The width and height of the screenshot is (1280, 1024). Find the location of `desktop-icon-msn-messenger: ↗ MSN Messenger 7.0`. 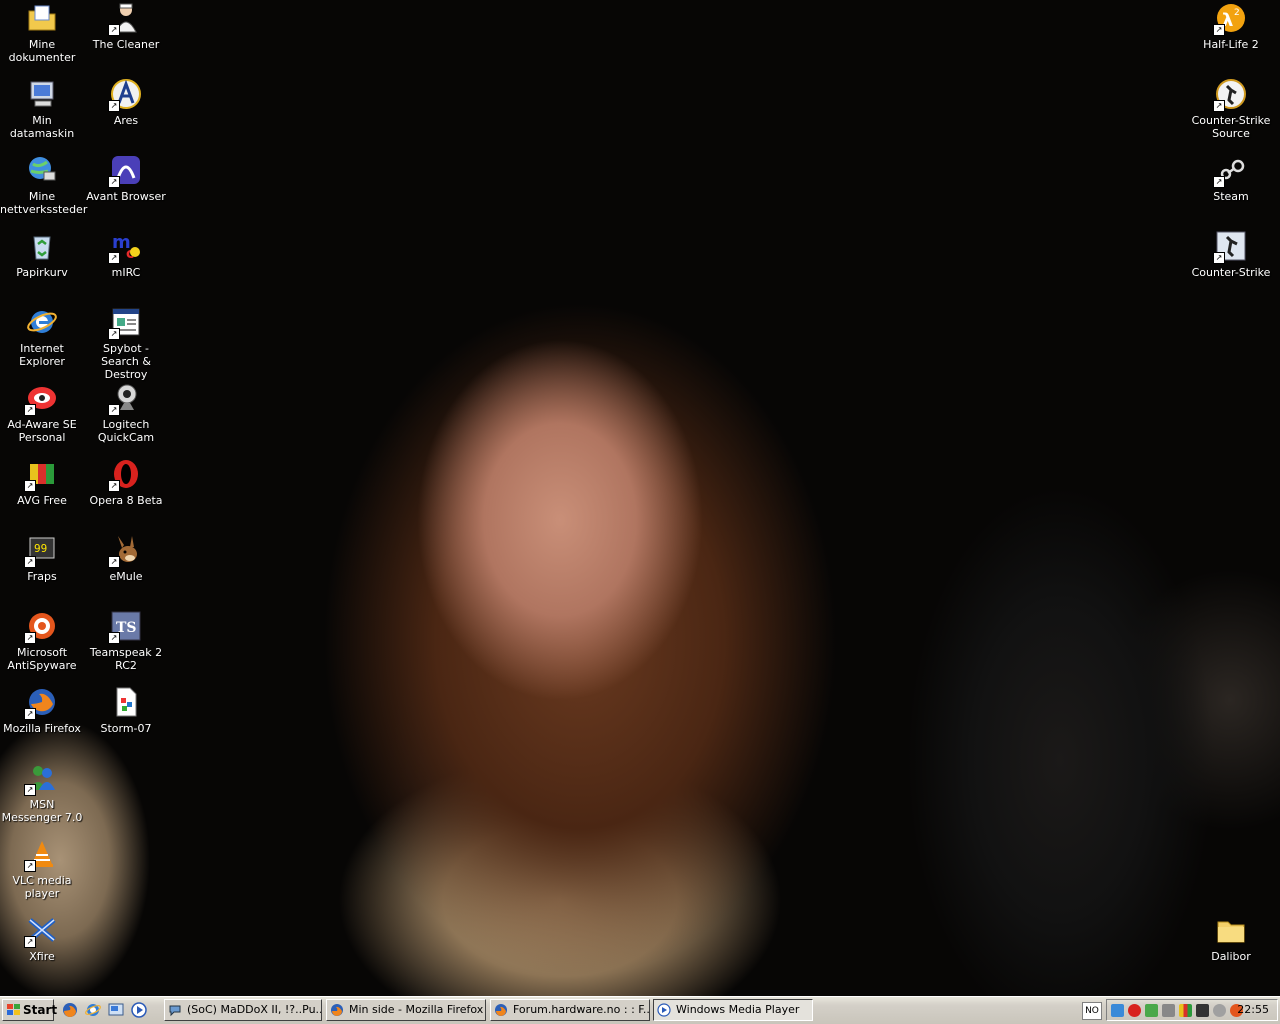

desktop-icon-msn-messenger: ↗ MSN Messenger 7.0 is located at coordinates (42, 793).